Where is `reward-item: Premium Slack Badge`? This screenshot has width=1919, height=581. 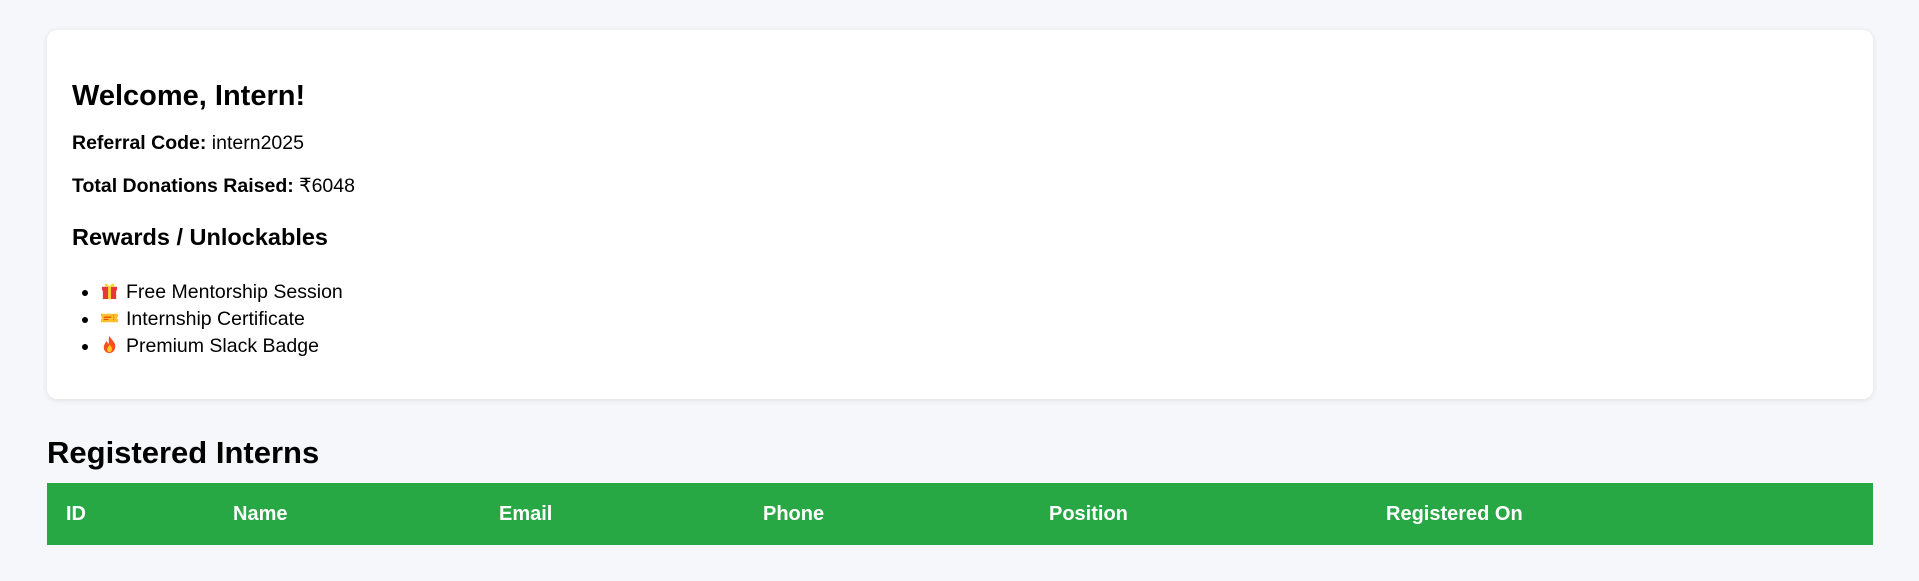 reward-item: Premium Slack Badge is located at coordinates (986, 346).